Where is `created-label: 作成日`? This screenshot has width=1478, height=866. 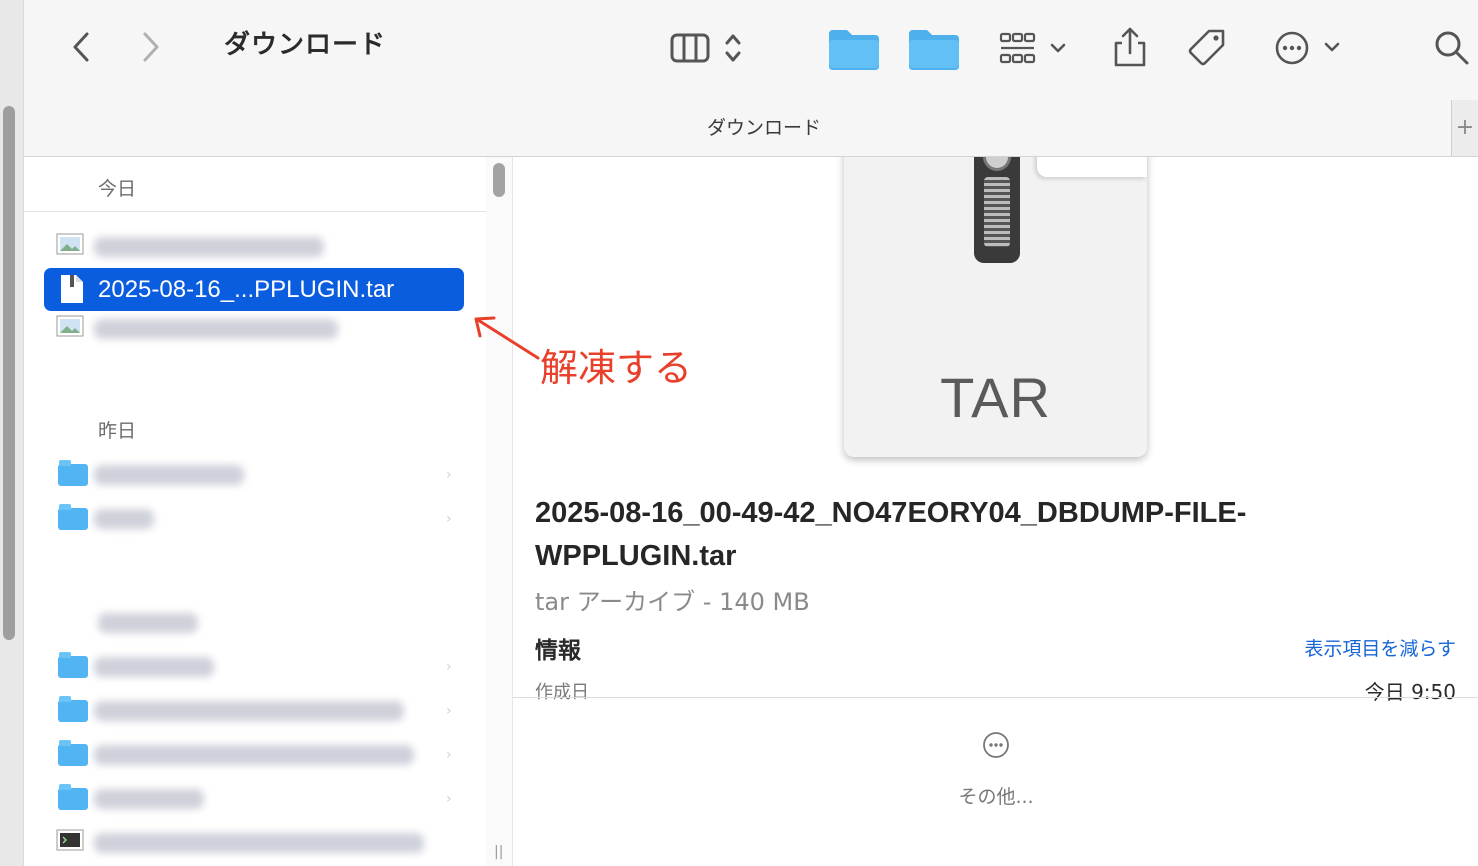
created-label: 作成日 is located at coordinates (562, 692).